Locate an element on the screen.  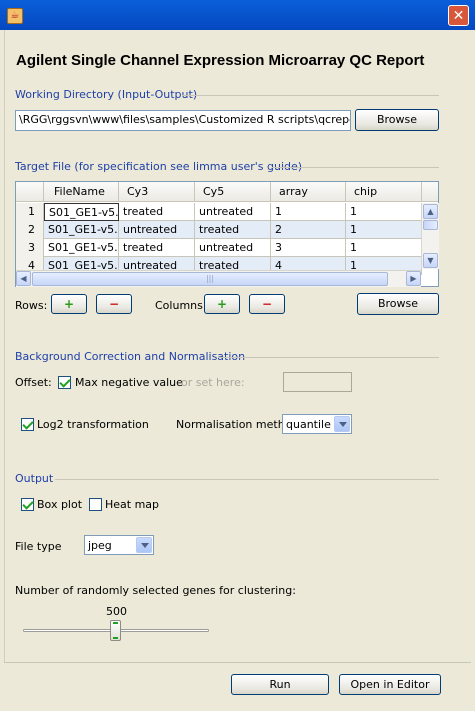
table-row: 2 S01_GE1-v5... untreated treated 2 1 is located at coordinates (219, 230).